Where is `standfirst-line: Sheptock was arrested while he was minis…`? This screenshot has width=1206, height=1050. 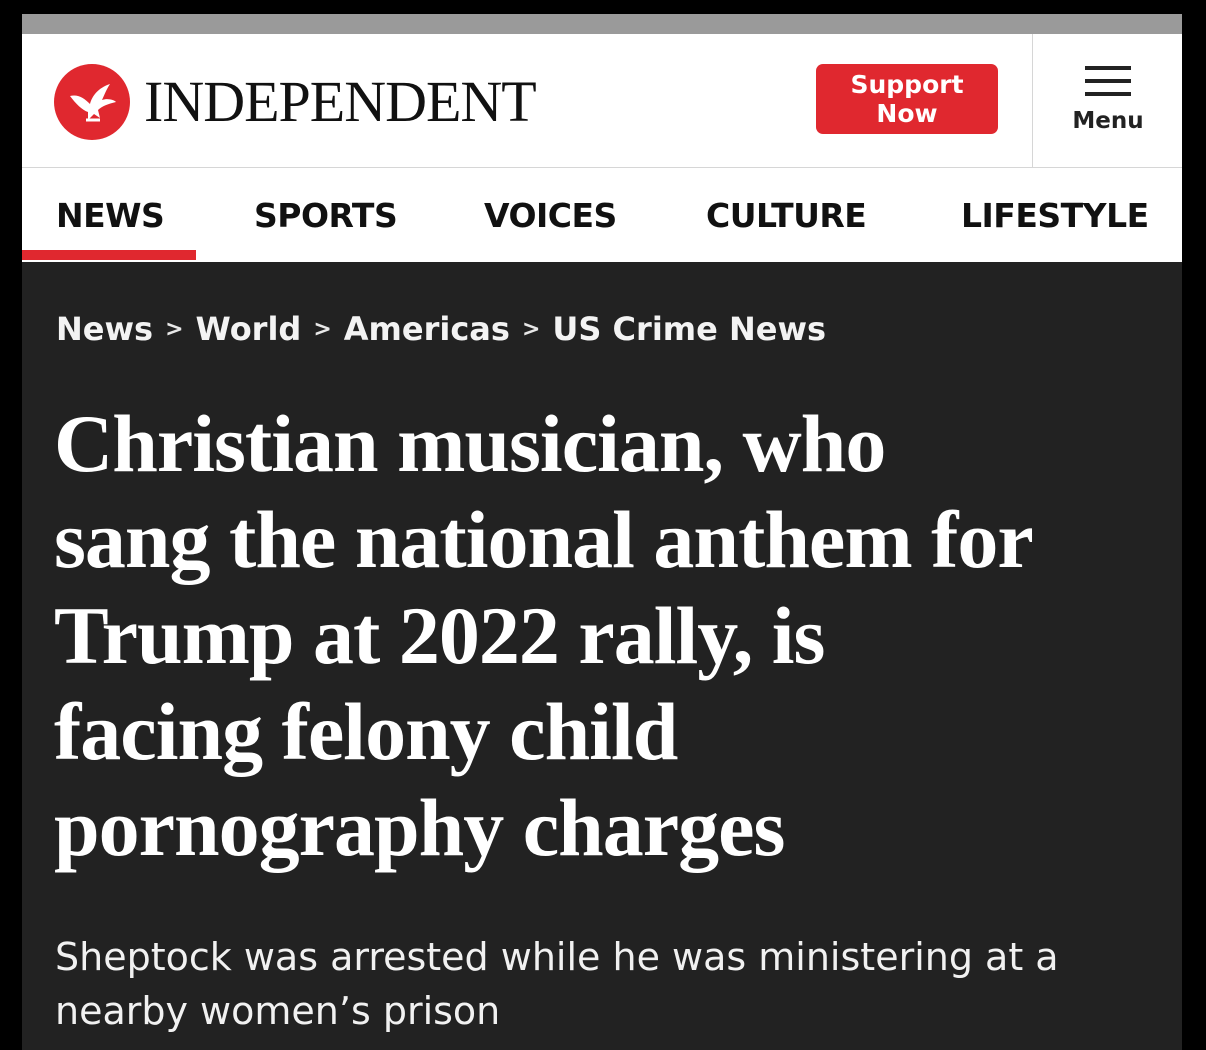 standfirst-line: Sheptock was arrested while he was minis… is located at coordinates (557, 957).